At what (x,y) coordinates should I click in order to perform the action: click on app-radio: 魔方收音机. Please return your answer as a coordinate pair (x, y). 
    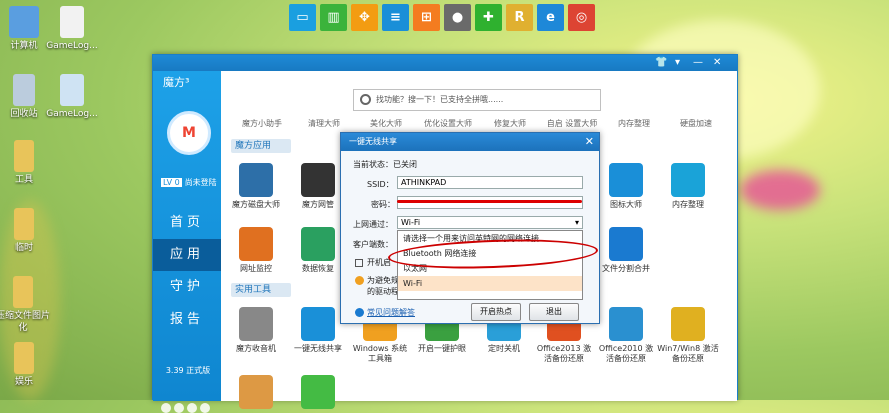
    Looking at the image, I should click on (256, 330).